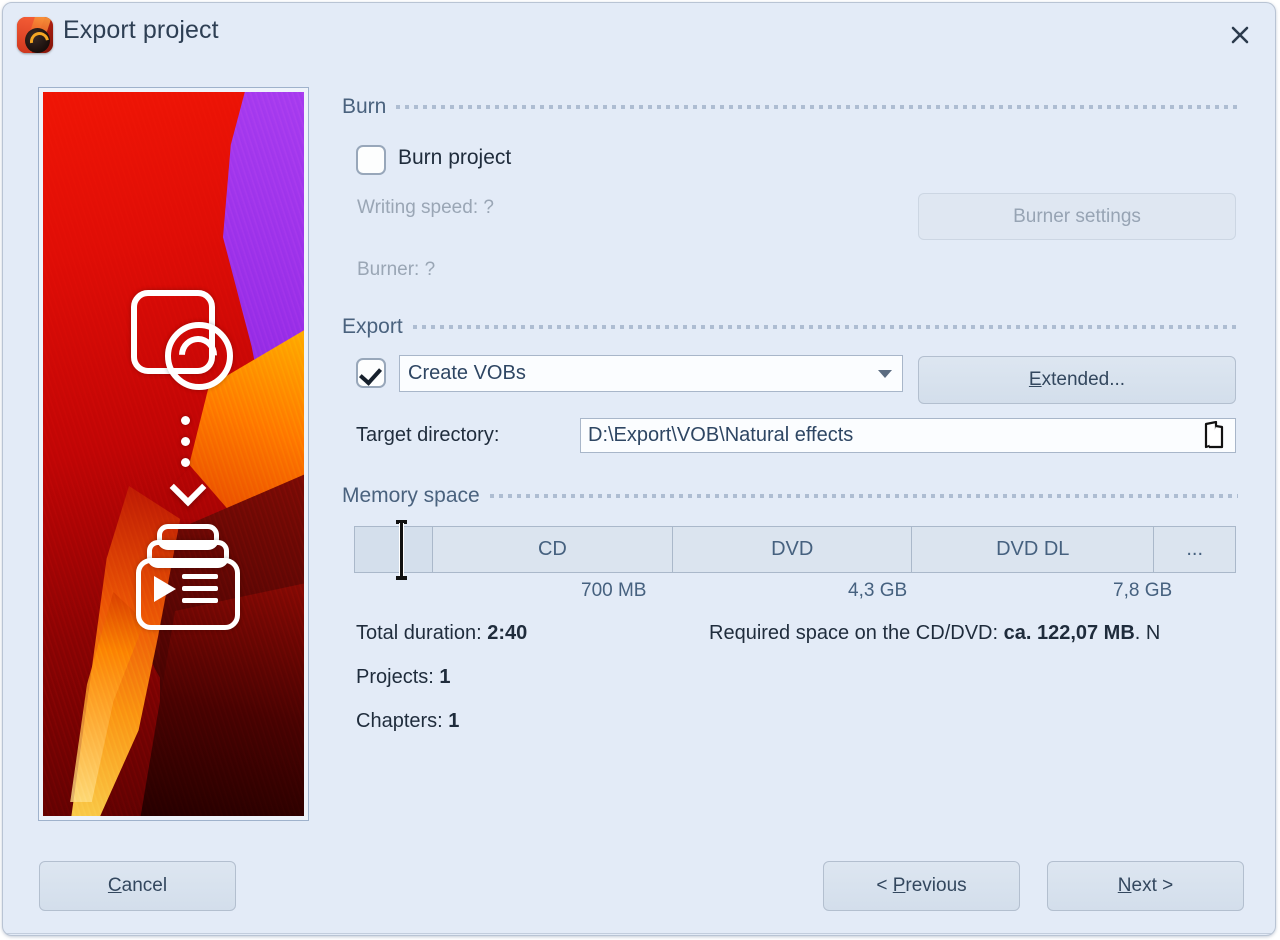  Describe the element at coordinates (371, 160) in the screenshot. I see `burn-project-checkbox` at that location.